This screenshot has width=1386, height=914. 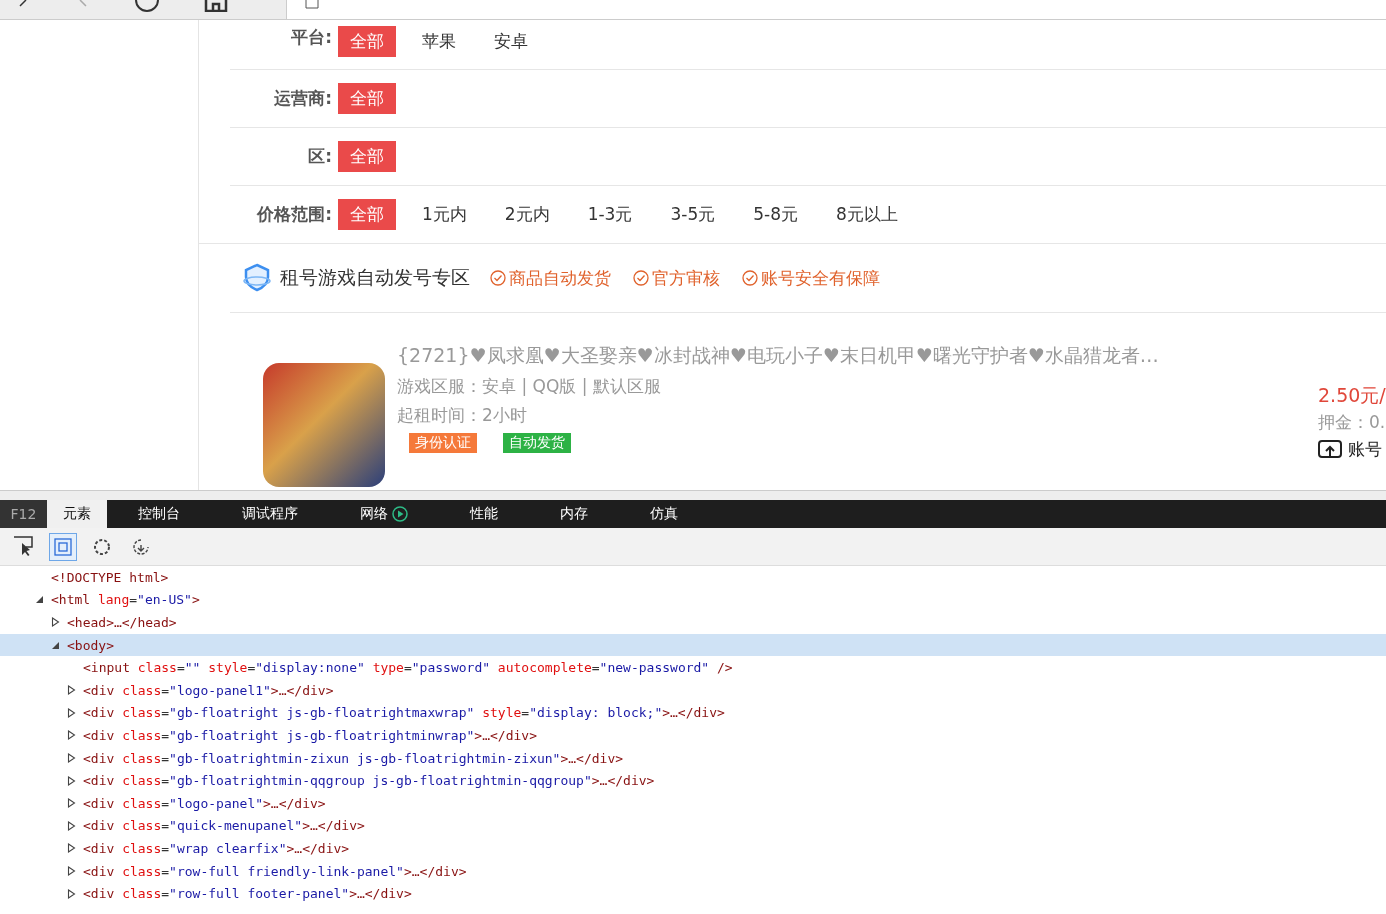 I want to click on page-icon, so click(x=312, y=4).